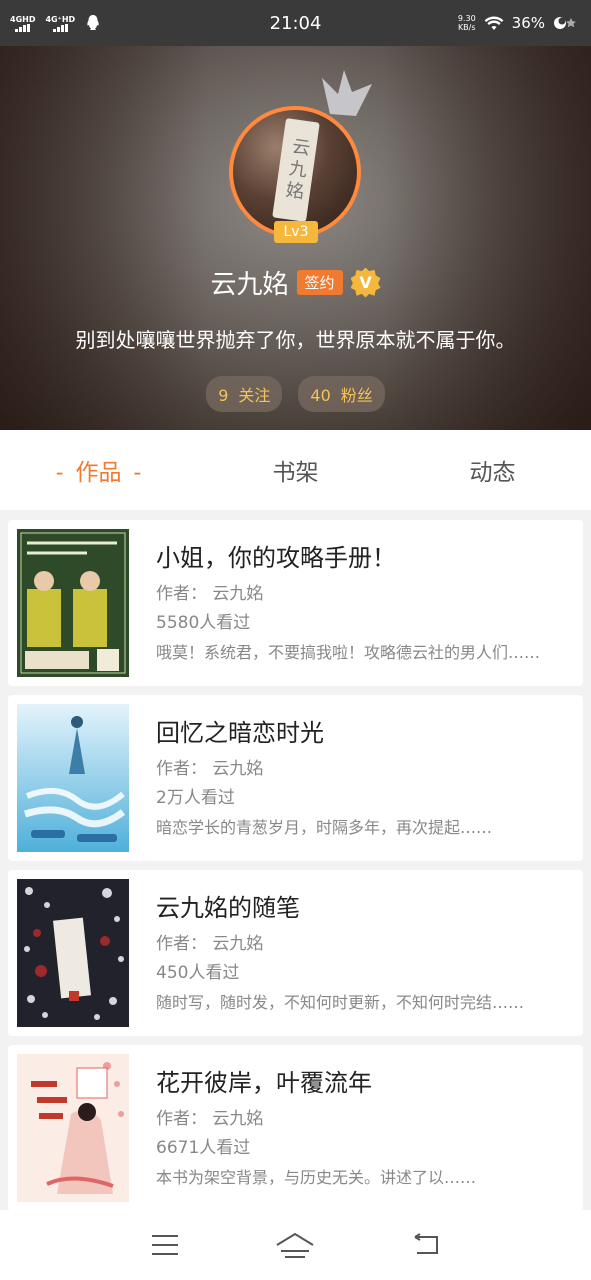 The image size is (591, 1280). I want to click on followers-count: 40, so click(320, 395).